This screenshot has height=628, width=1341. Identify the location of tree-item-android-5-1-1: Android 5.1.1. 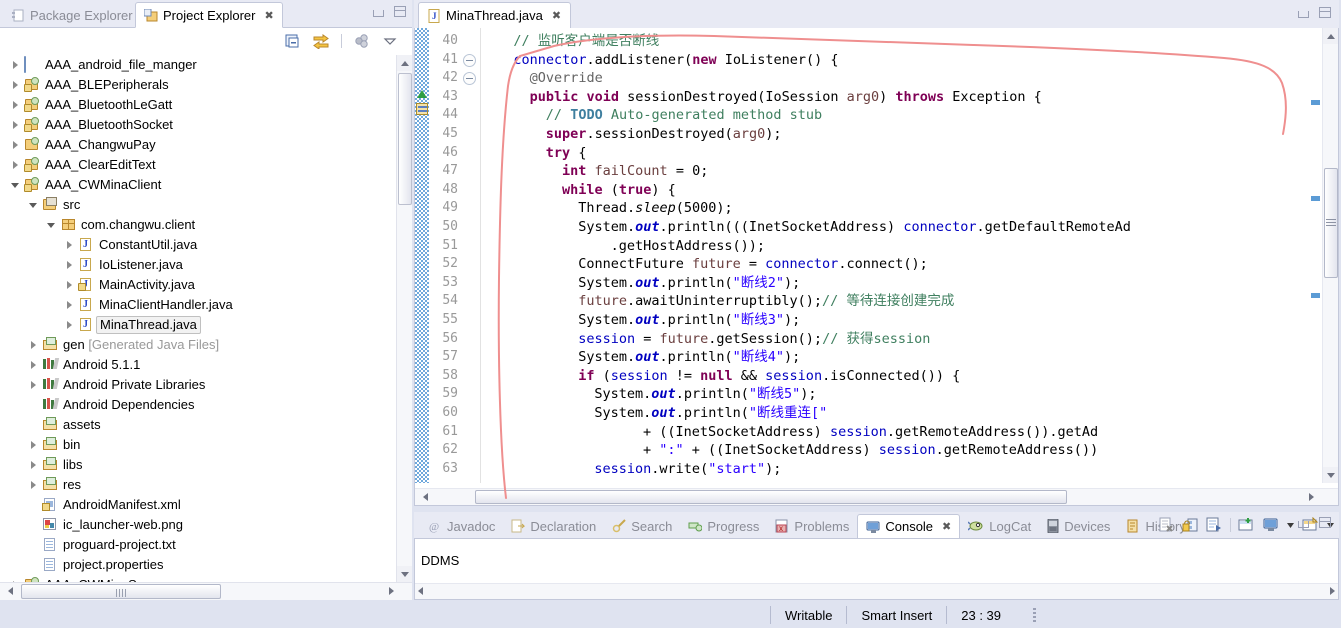
(197, 365).